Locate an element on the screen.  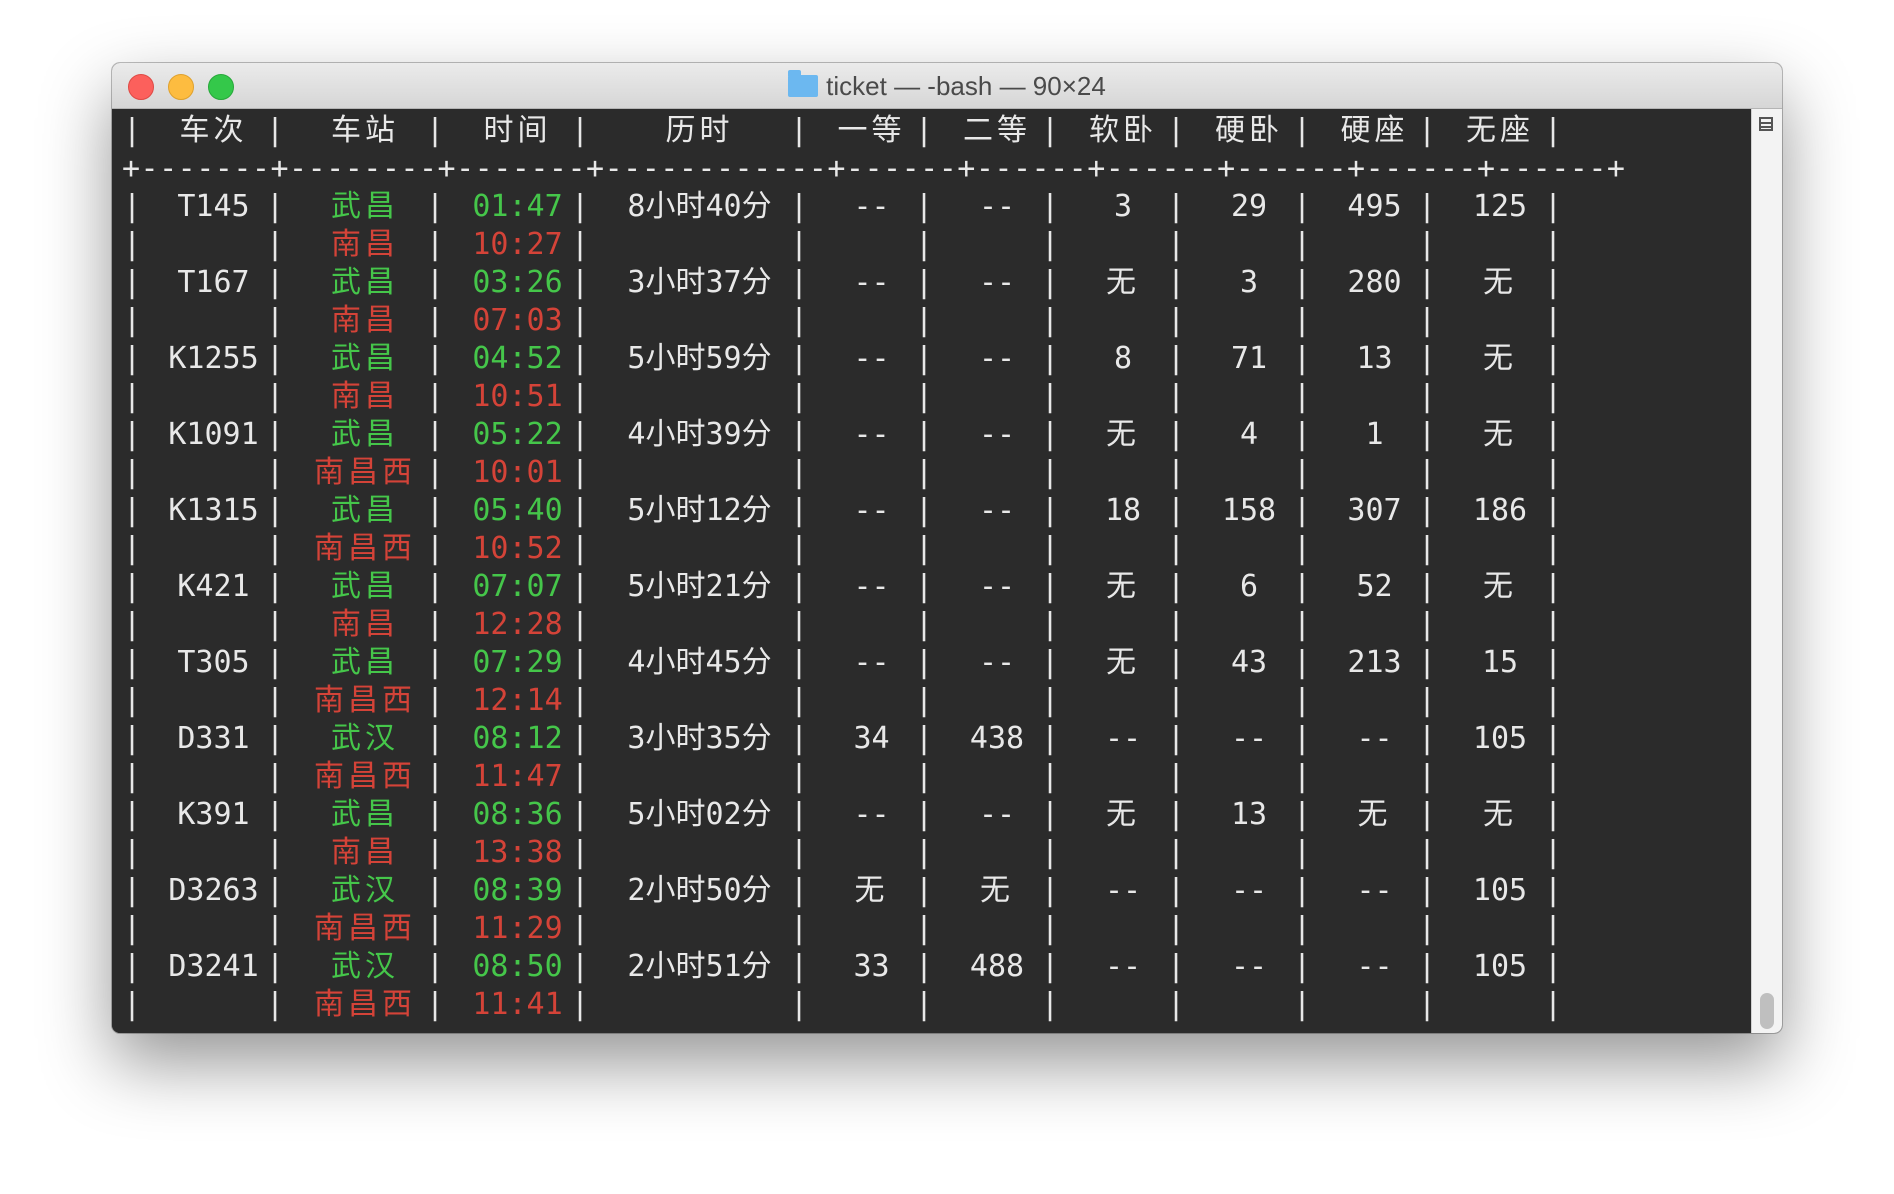
table-row-continuation: | | | | | | | | | | | 南昌 10:27 is located at coordinates (932, 245).